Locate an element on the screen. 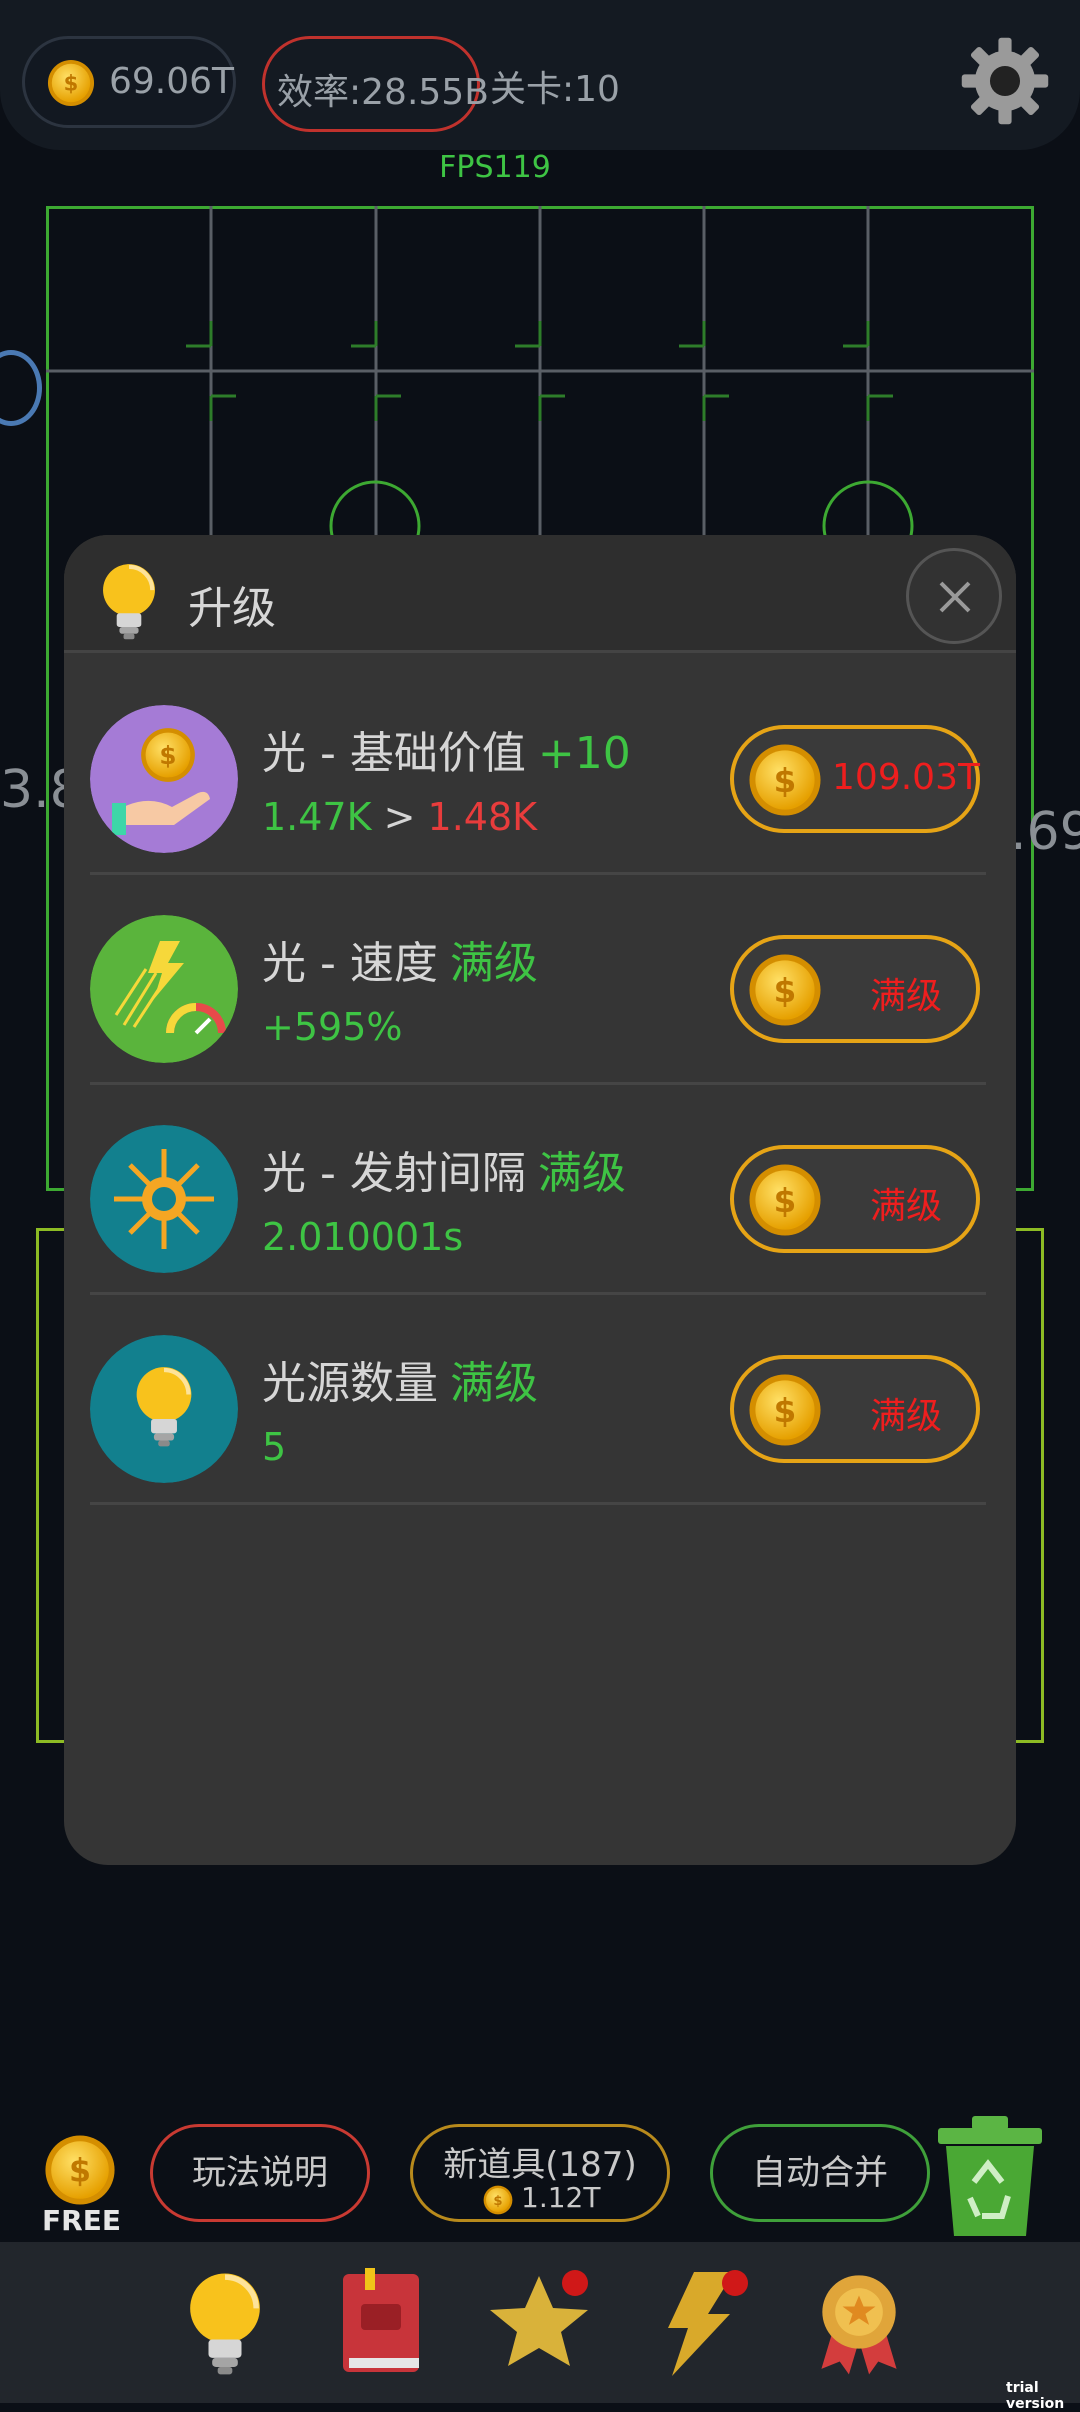 This screenshot has height=2412, width=1080. close-button is located at coordinates (954, 596).